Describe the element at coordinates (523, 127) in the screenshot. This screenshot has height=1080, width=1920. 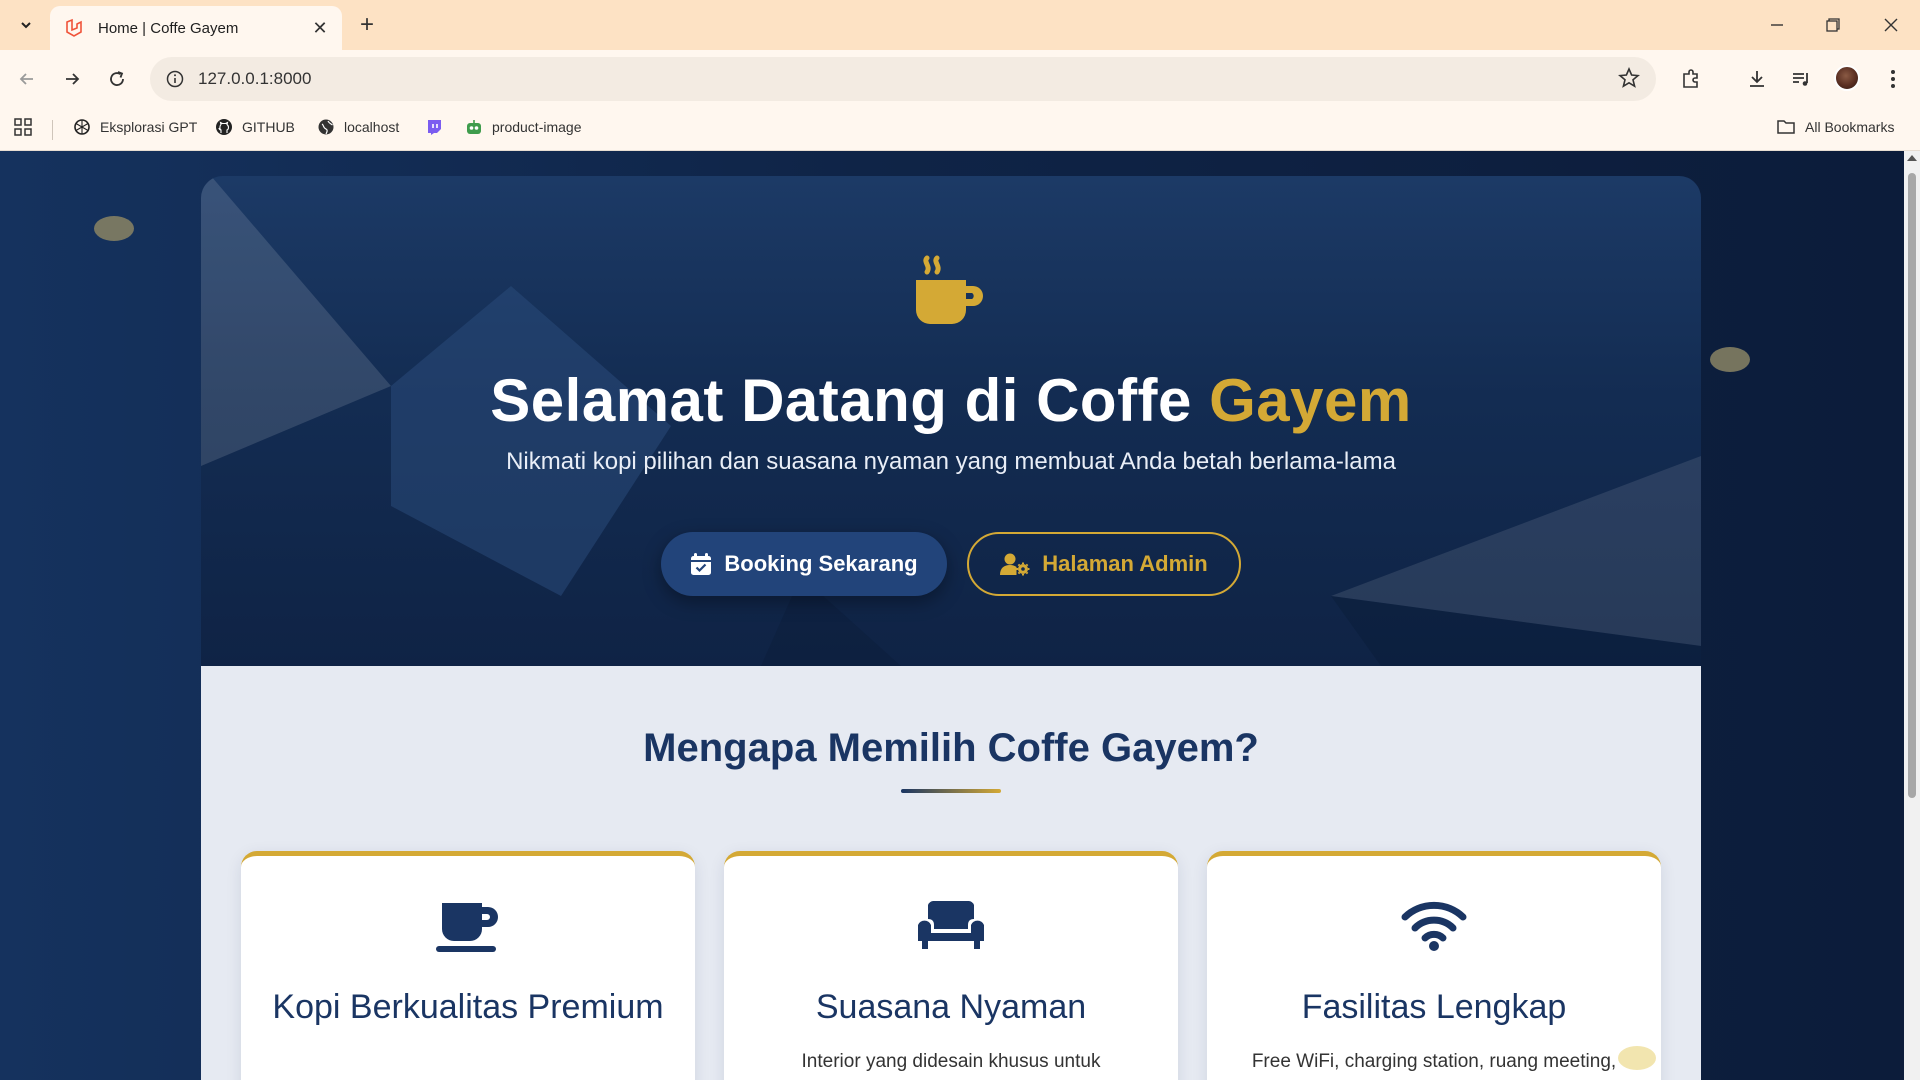
I see `bookmark-product-image: product-image` at that location.